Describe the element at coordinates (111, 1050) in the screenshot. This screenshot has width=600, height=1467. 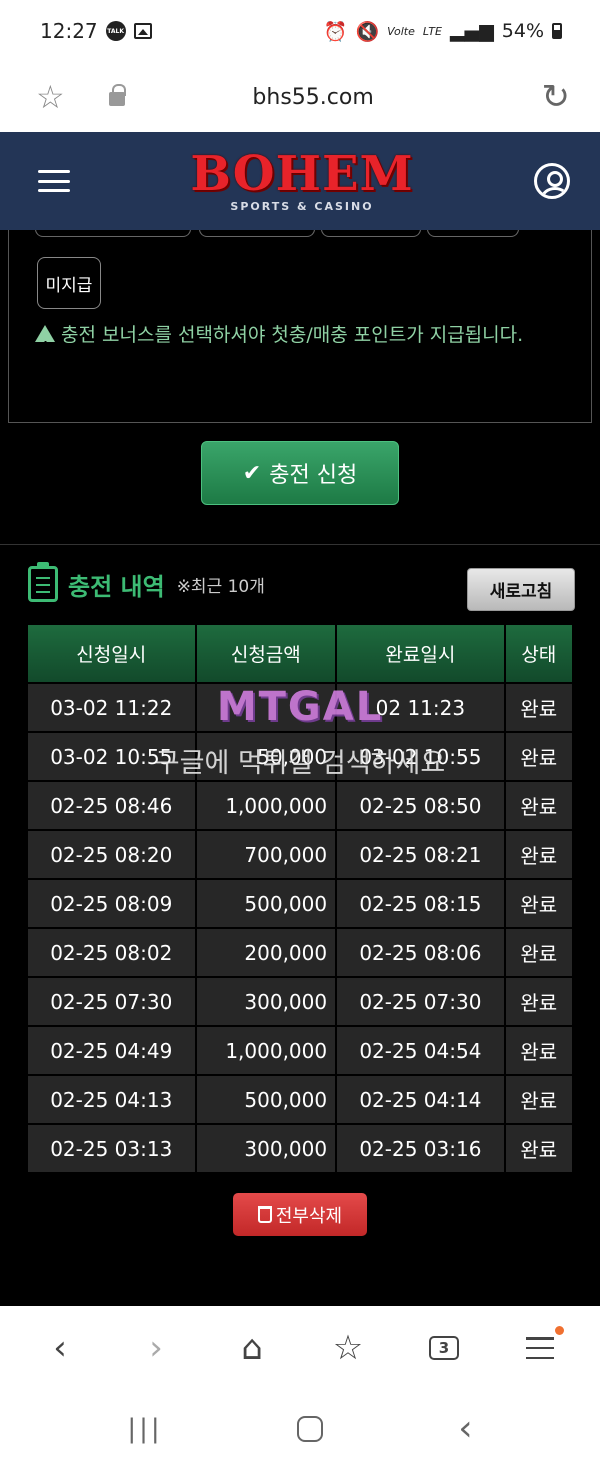
I see `request-time-cell: 02-25 04:49` at that location.